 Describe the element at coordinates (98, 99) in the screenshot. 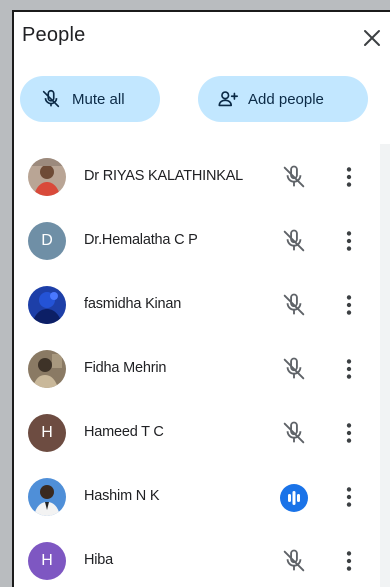

I see `mute-all-label: Mute all` at that location.